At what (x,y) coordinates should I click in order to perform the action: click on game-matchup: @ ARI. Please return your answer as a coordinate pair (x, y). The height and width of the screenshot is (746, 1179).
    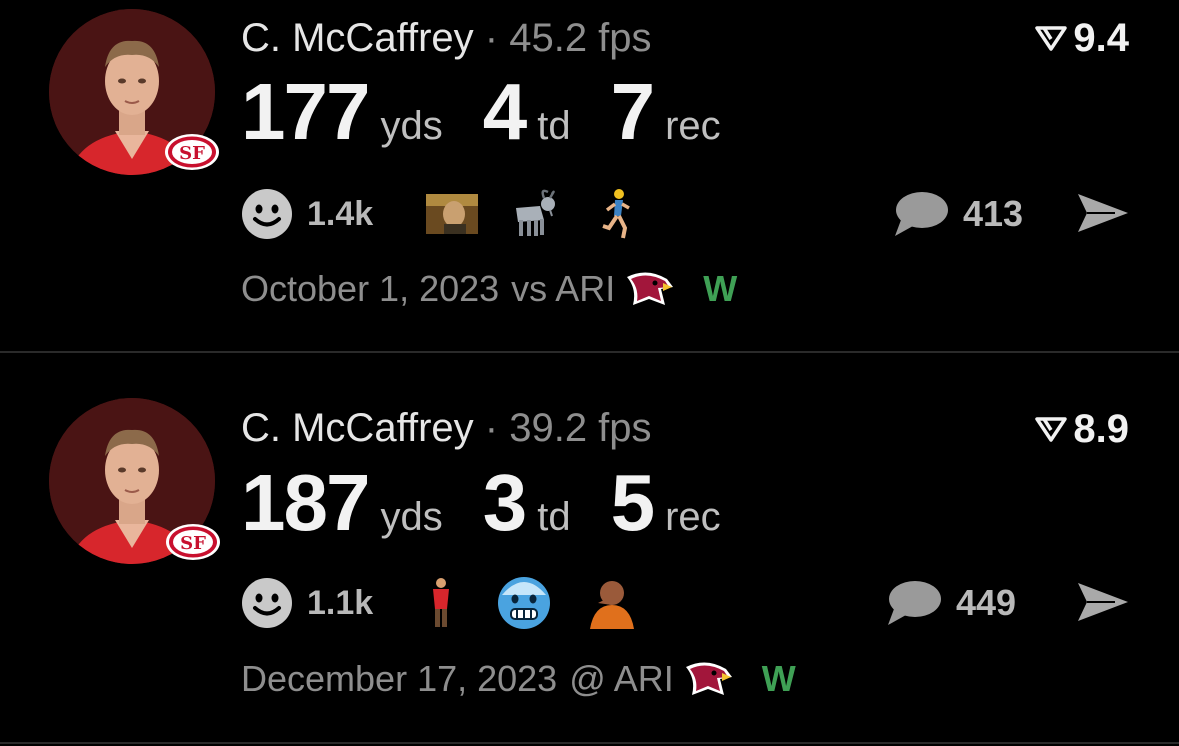
    Looking at the image, I should click on (621, 678).